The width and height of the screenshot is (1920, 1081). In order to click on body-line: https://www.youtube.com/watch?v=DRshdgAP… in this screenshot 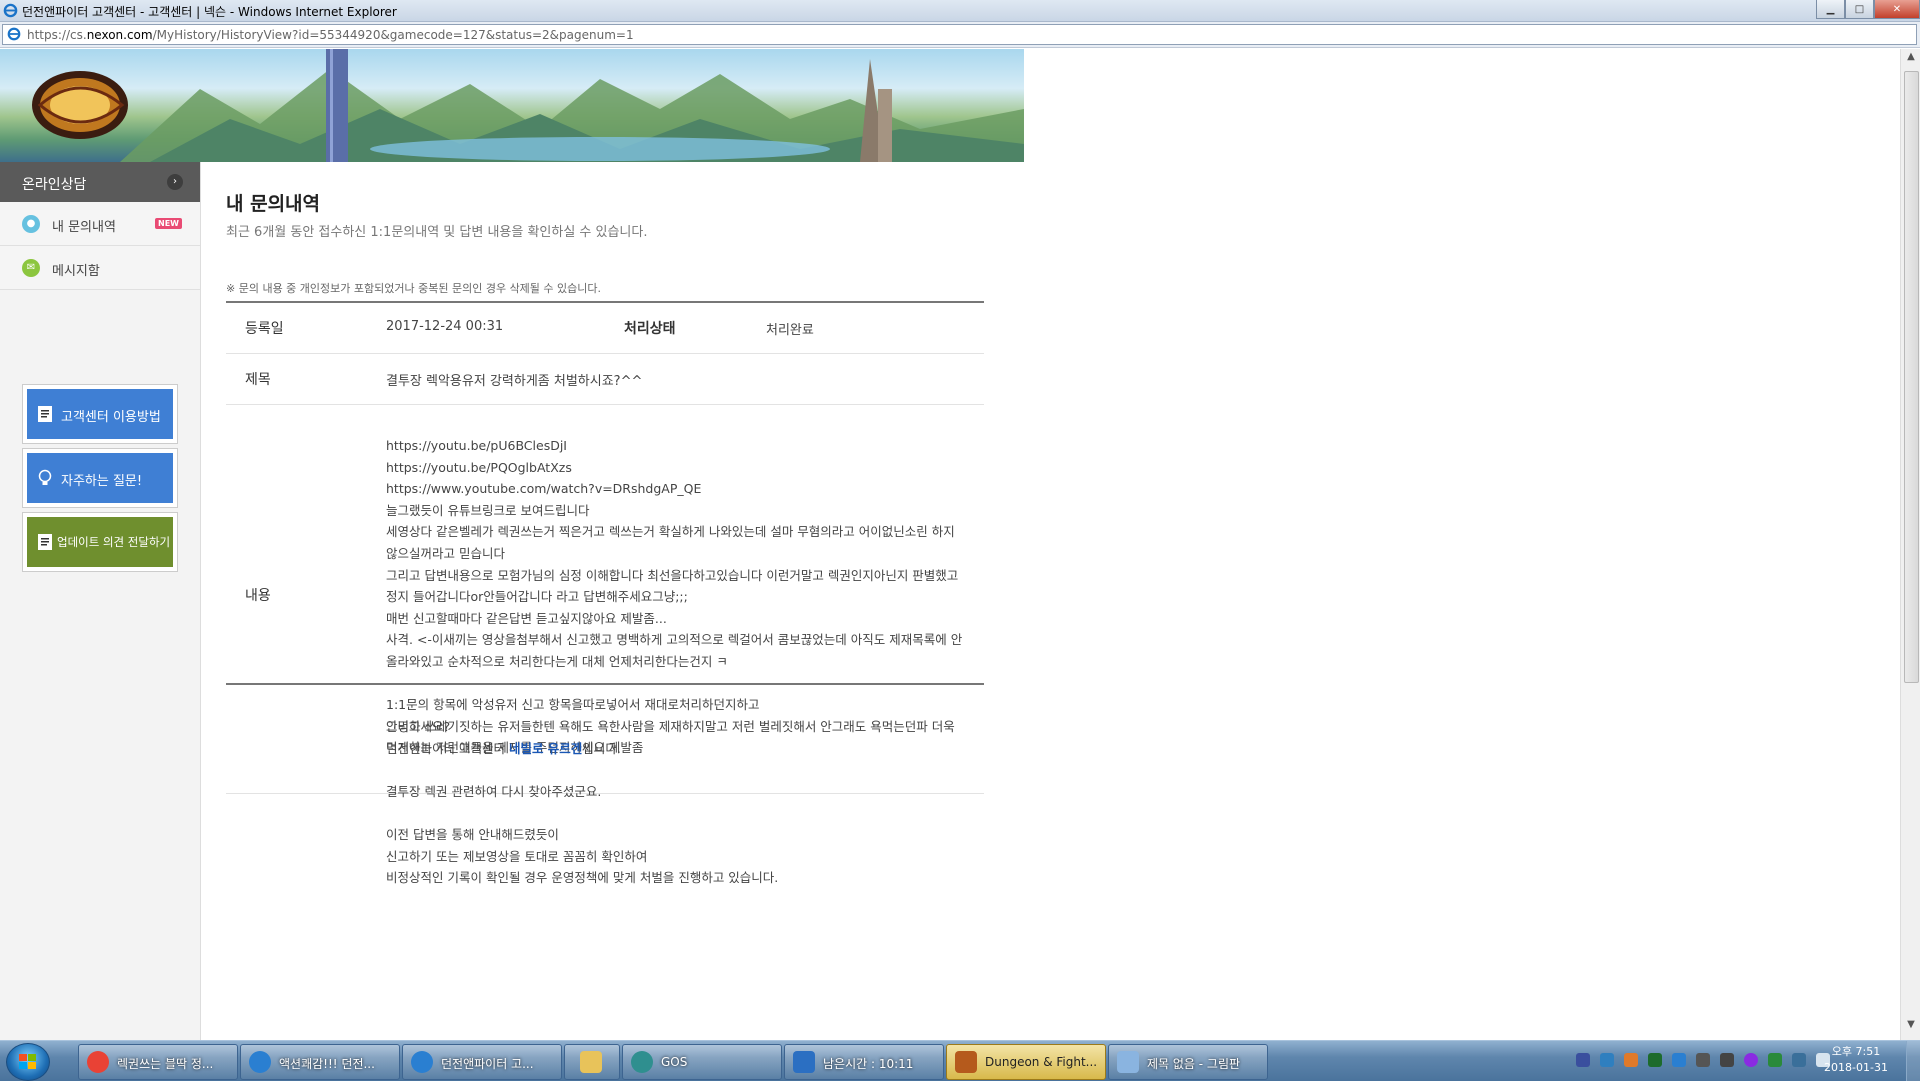, I will do `click(544, 489)`.